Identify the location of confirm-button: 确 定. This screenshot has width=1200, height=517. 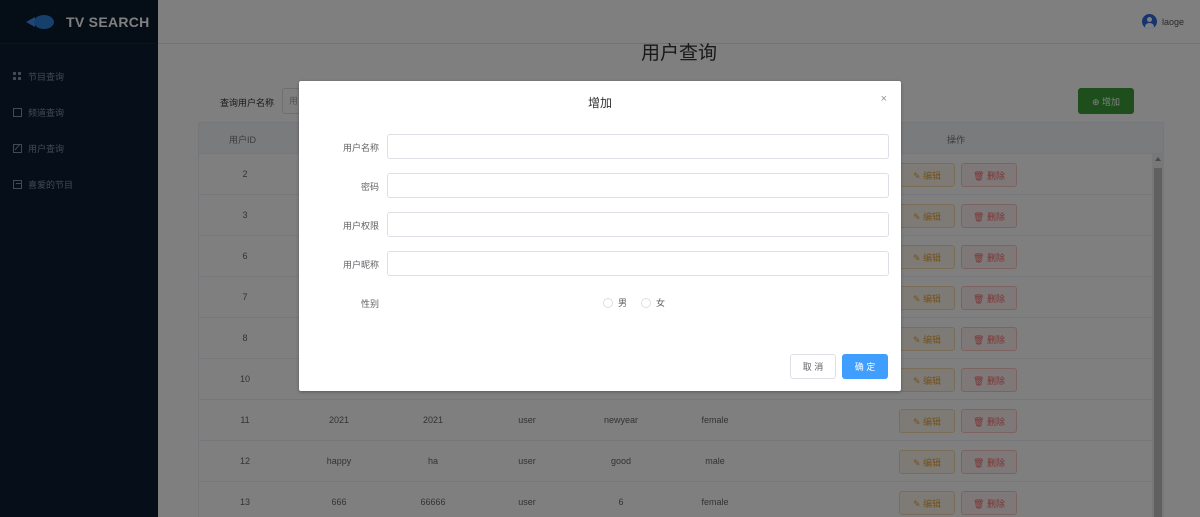
(865, 366).